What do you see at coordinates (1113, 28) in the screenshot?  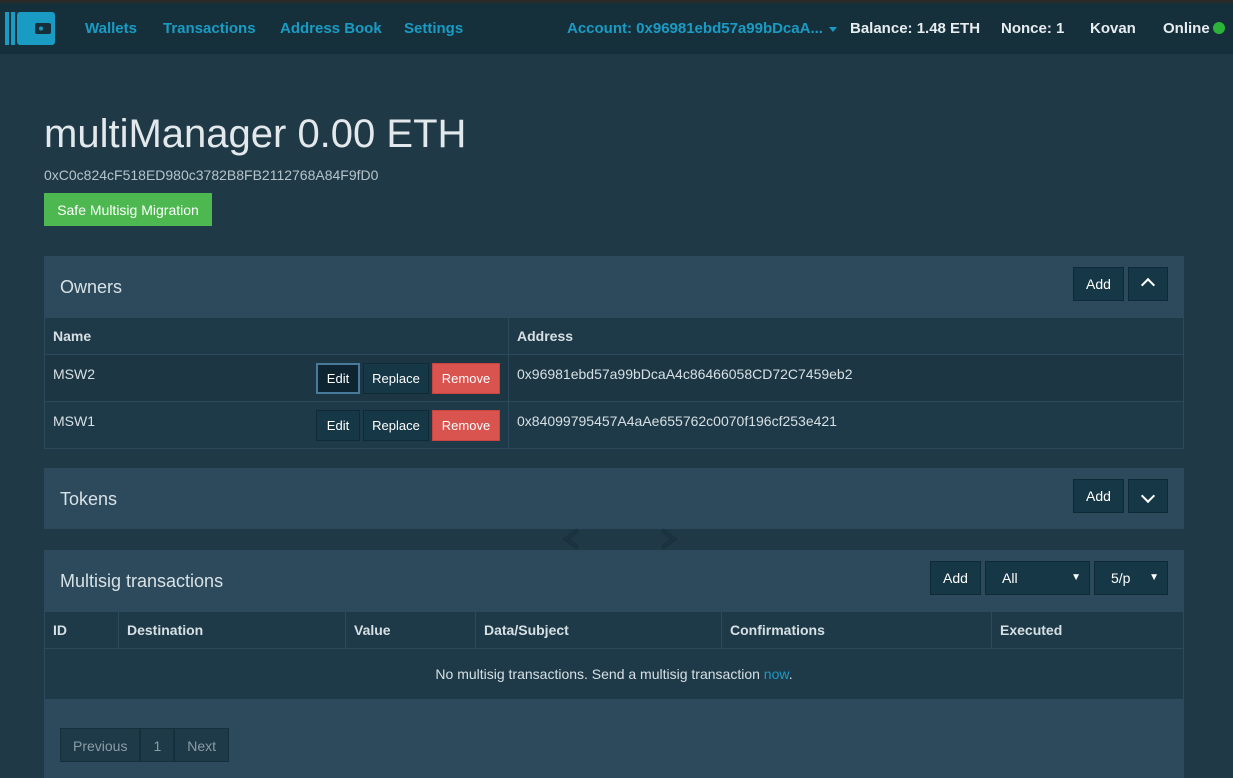 I see `network-label: Kovan` at bounding box center [1113, 28].